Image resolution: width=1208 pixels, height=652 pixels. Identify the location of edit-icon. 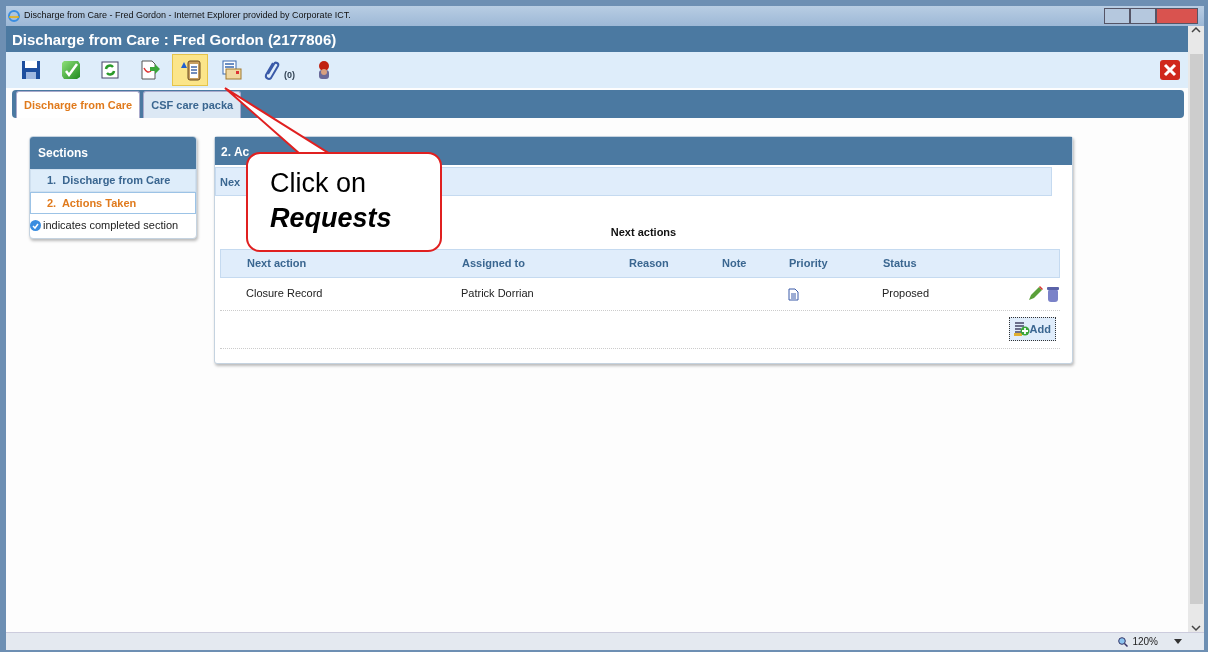
(1035, 293).